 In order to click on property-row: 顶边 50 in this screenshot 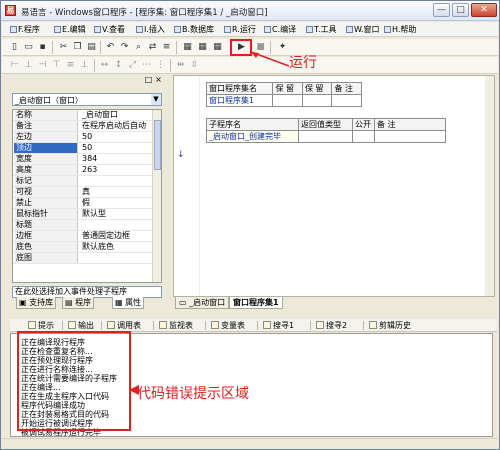, I will do `click(83, 148)`.